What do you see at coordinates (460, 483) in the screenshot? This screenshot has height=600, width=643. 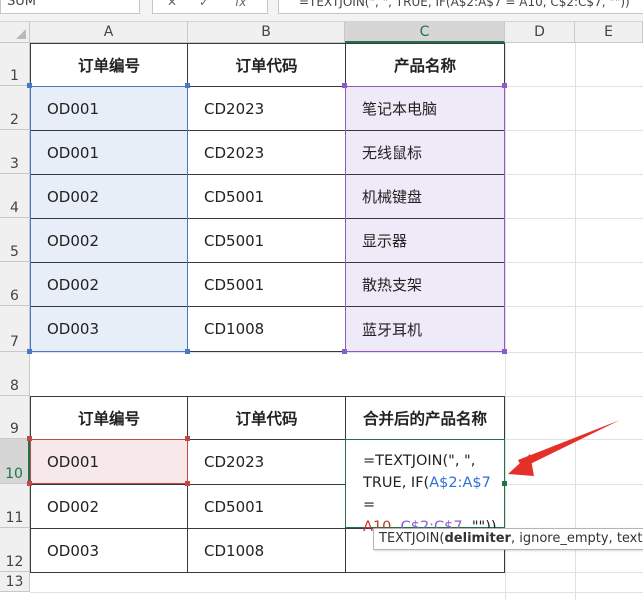 I see `formula-range-a: A$2:A$7` at bounding box center [460, 483].